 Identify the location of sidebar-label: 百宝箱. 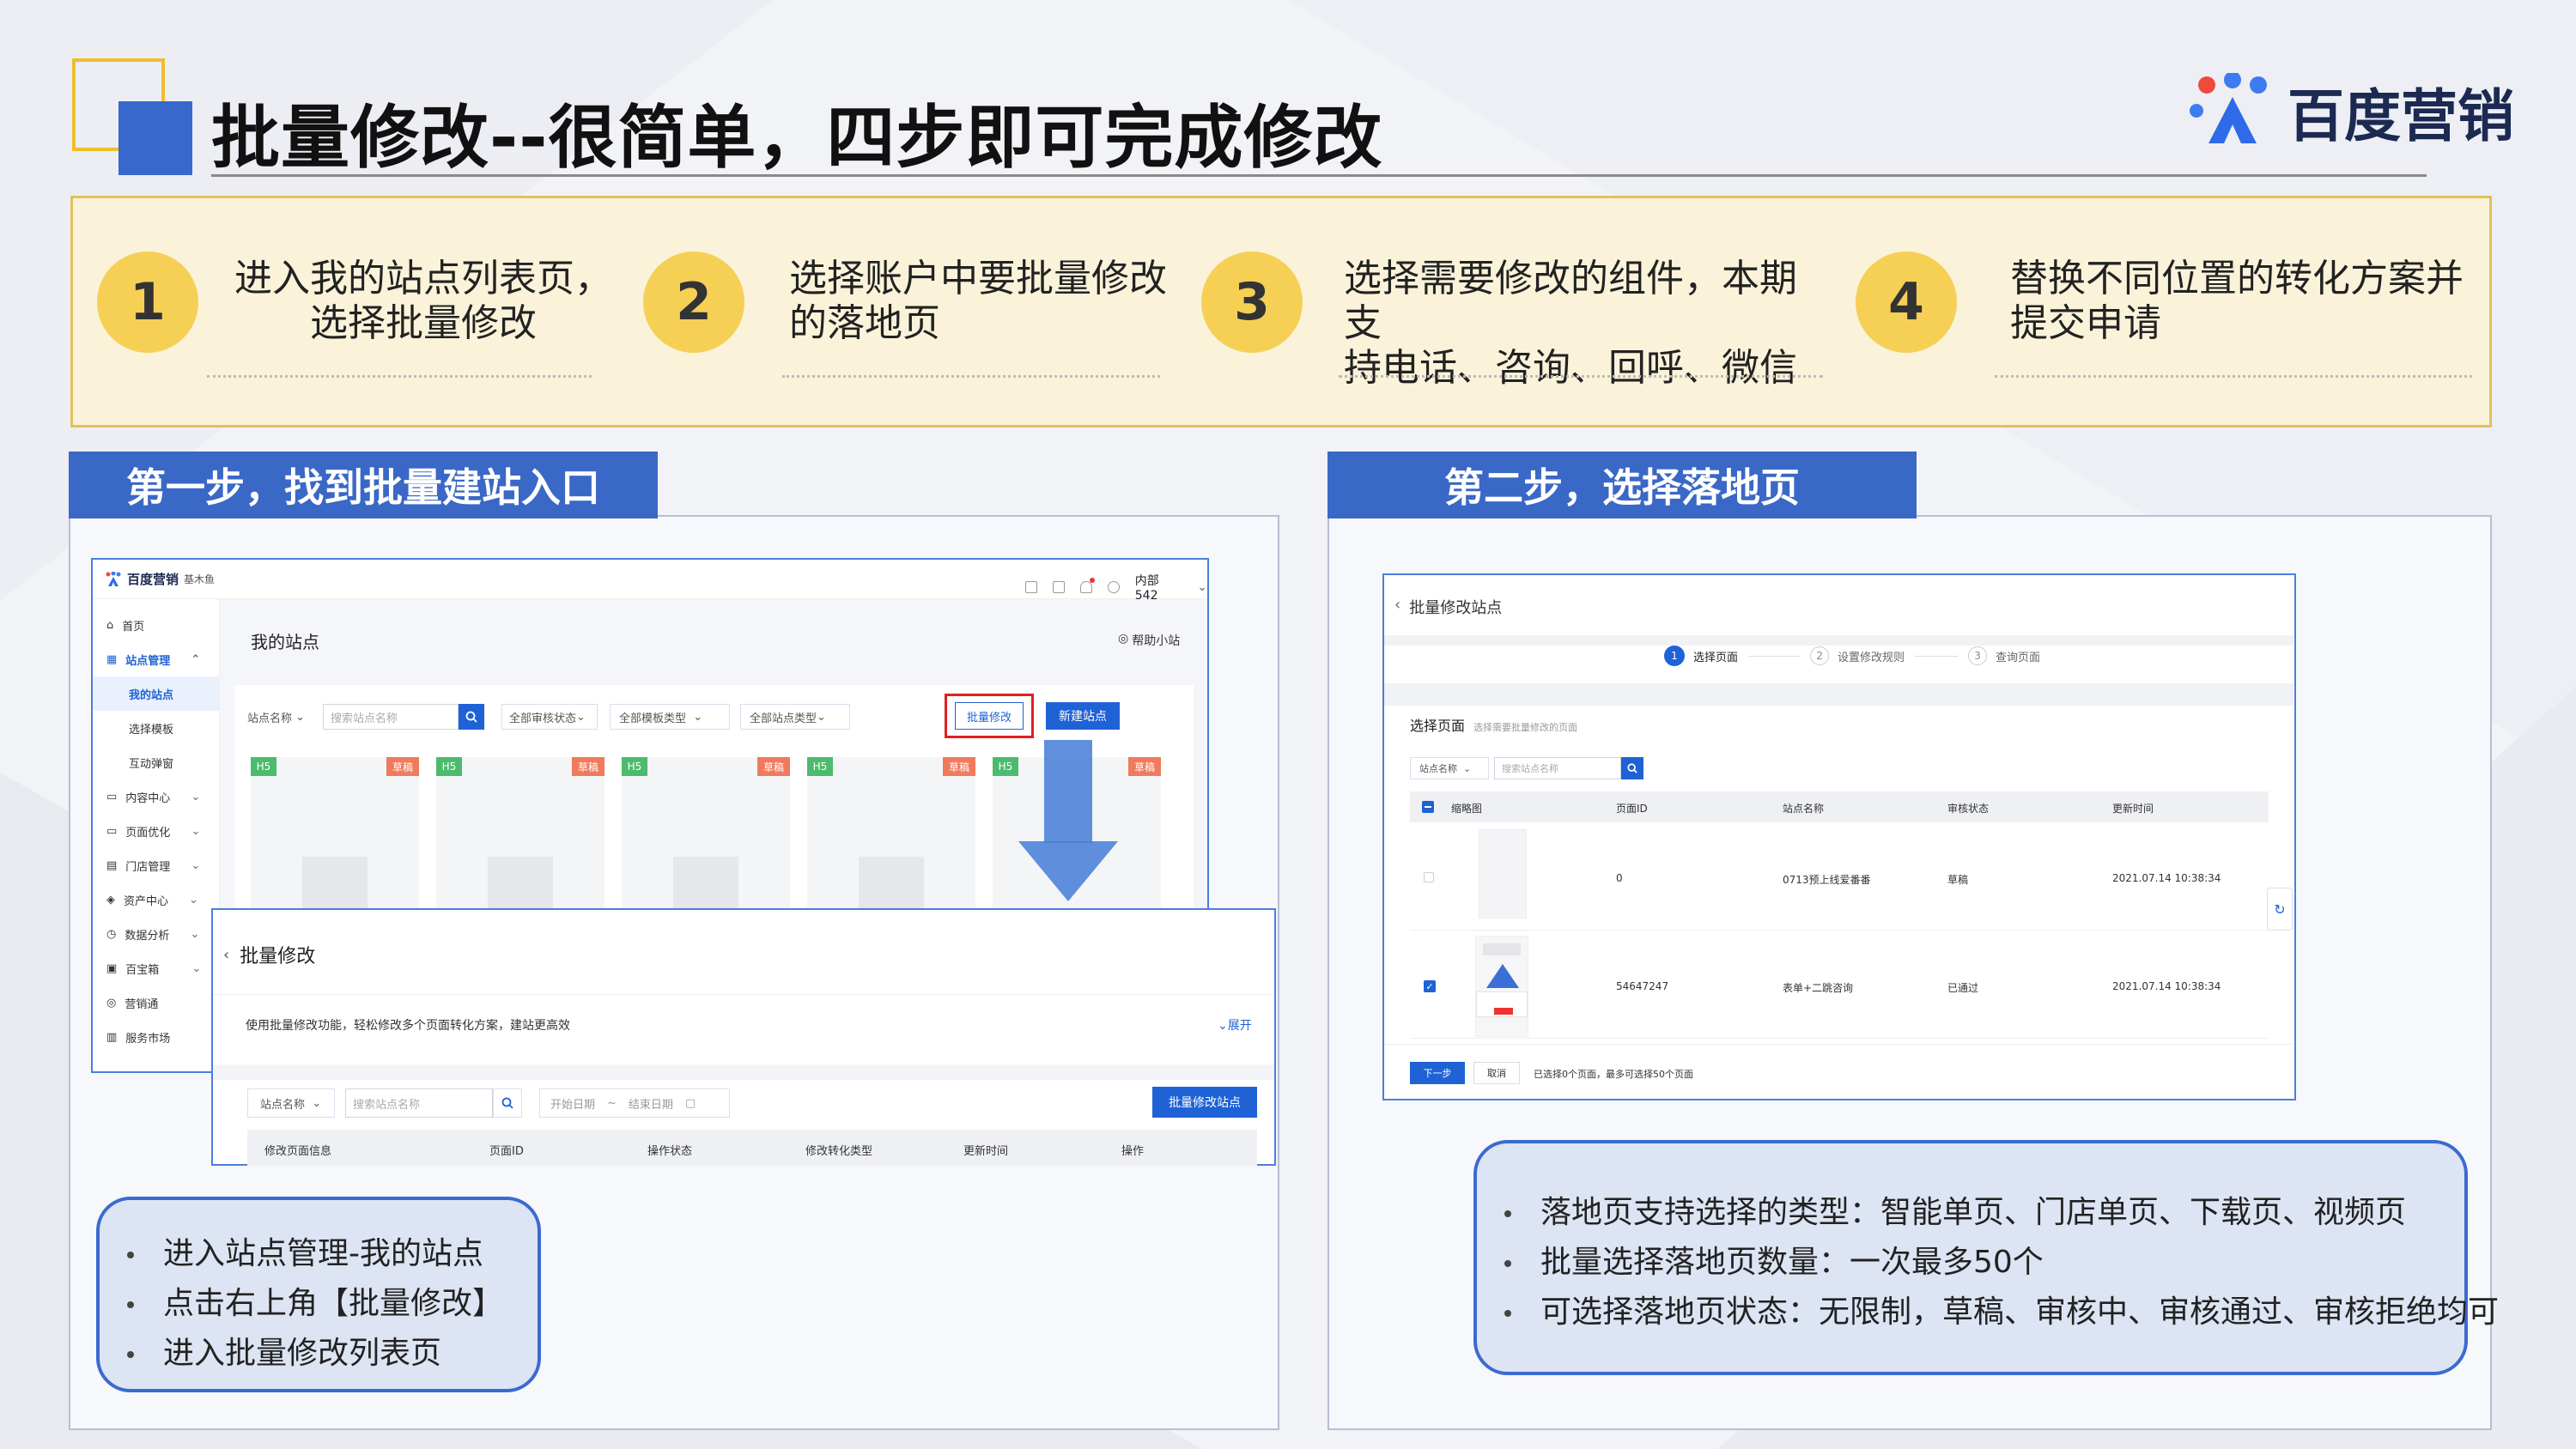
(143, 970).